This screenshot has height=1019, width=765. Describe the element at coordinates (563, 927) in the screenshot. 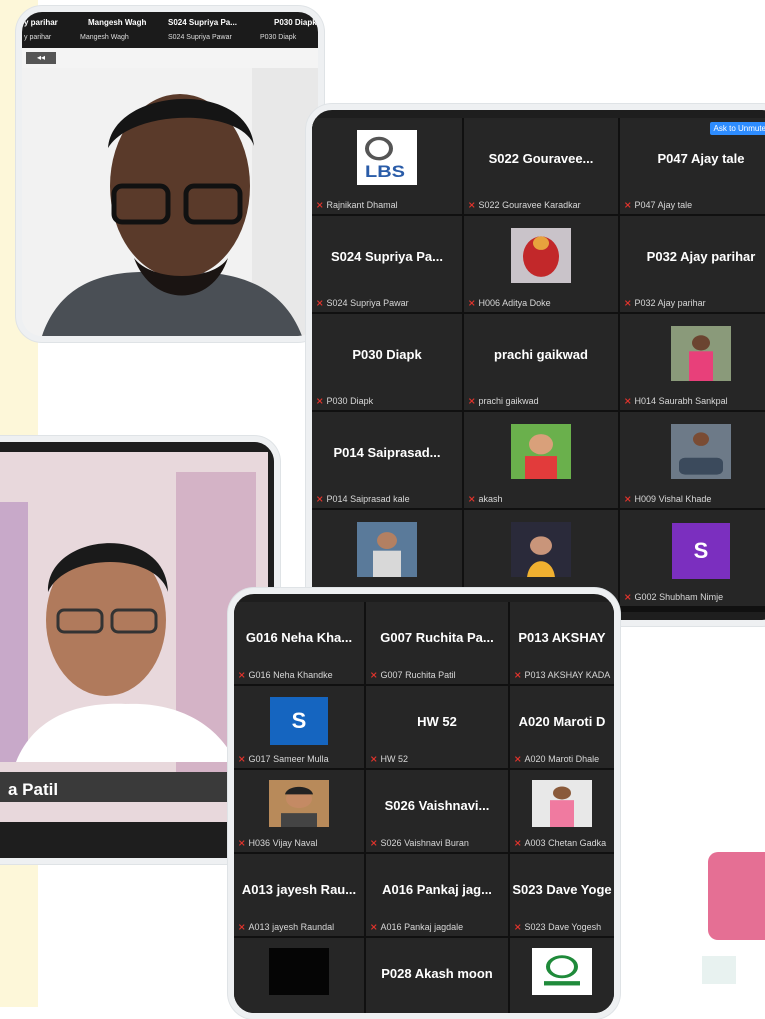

I see `participant-name-label: ⨯ S023 Dave Yogesh` at that location.